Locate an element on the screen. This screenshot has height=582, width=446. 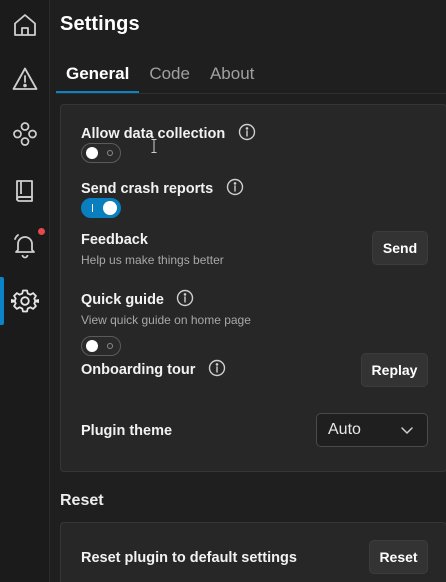
replay-onboarding-button: Replay is located at coordinates (394, 370).